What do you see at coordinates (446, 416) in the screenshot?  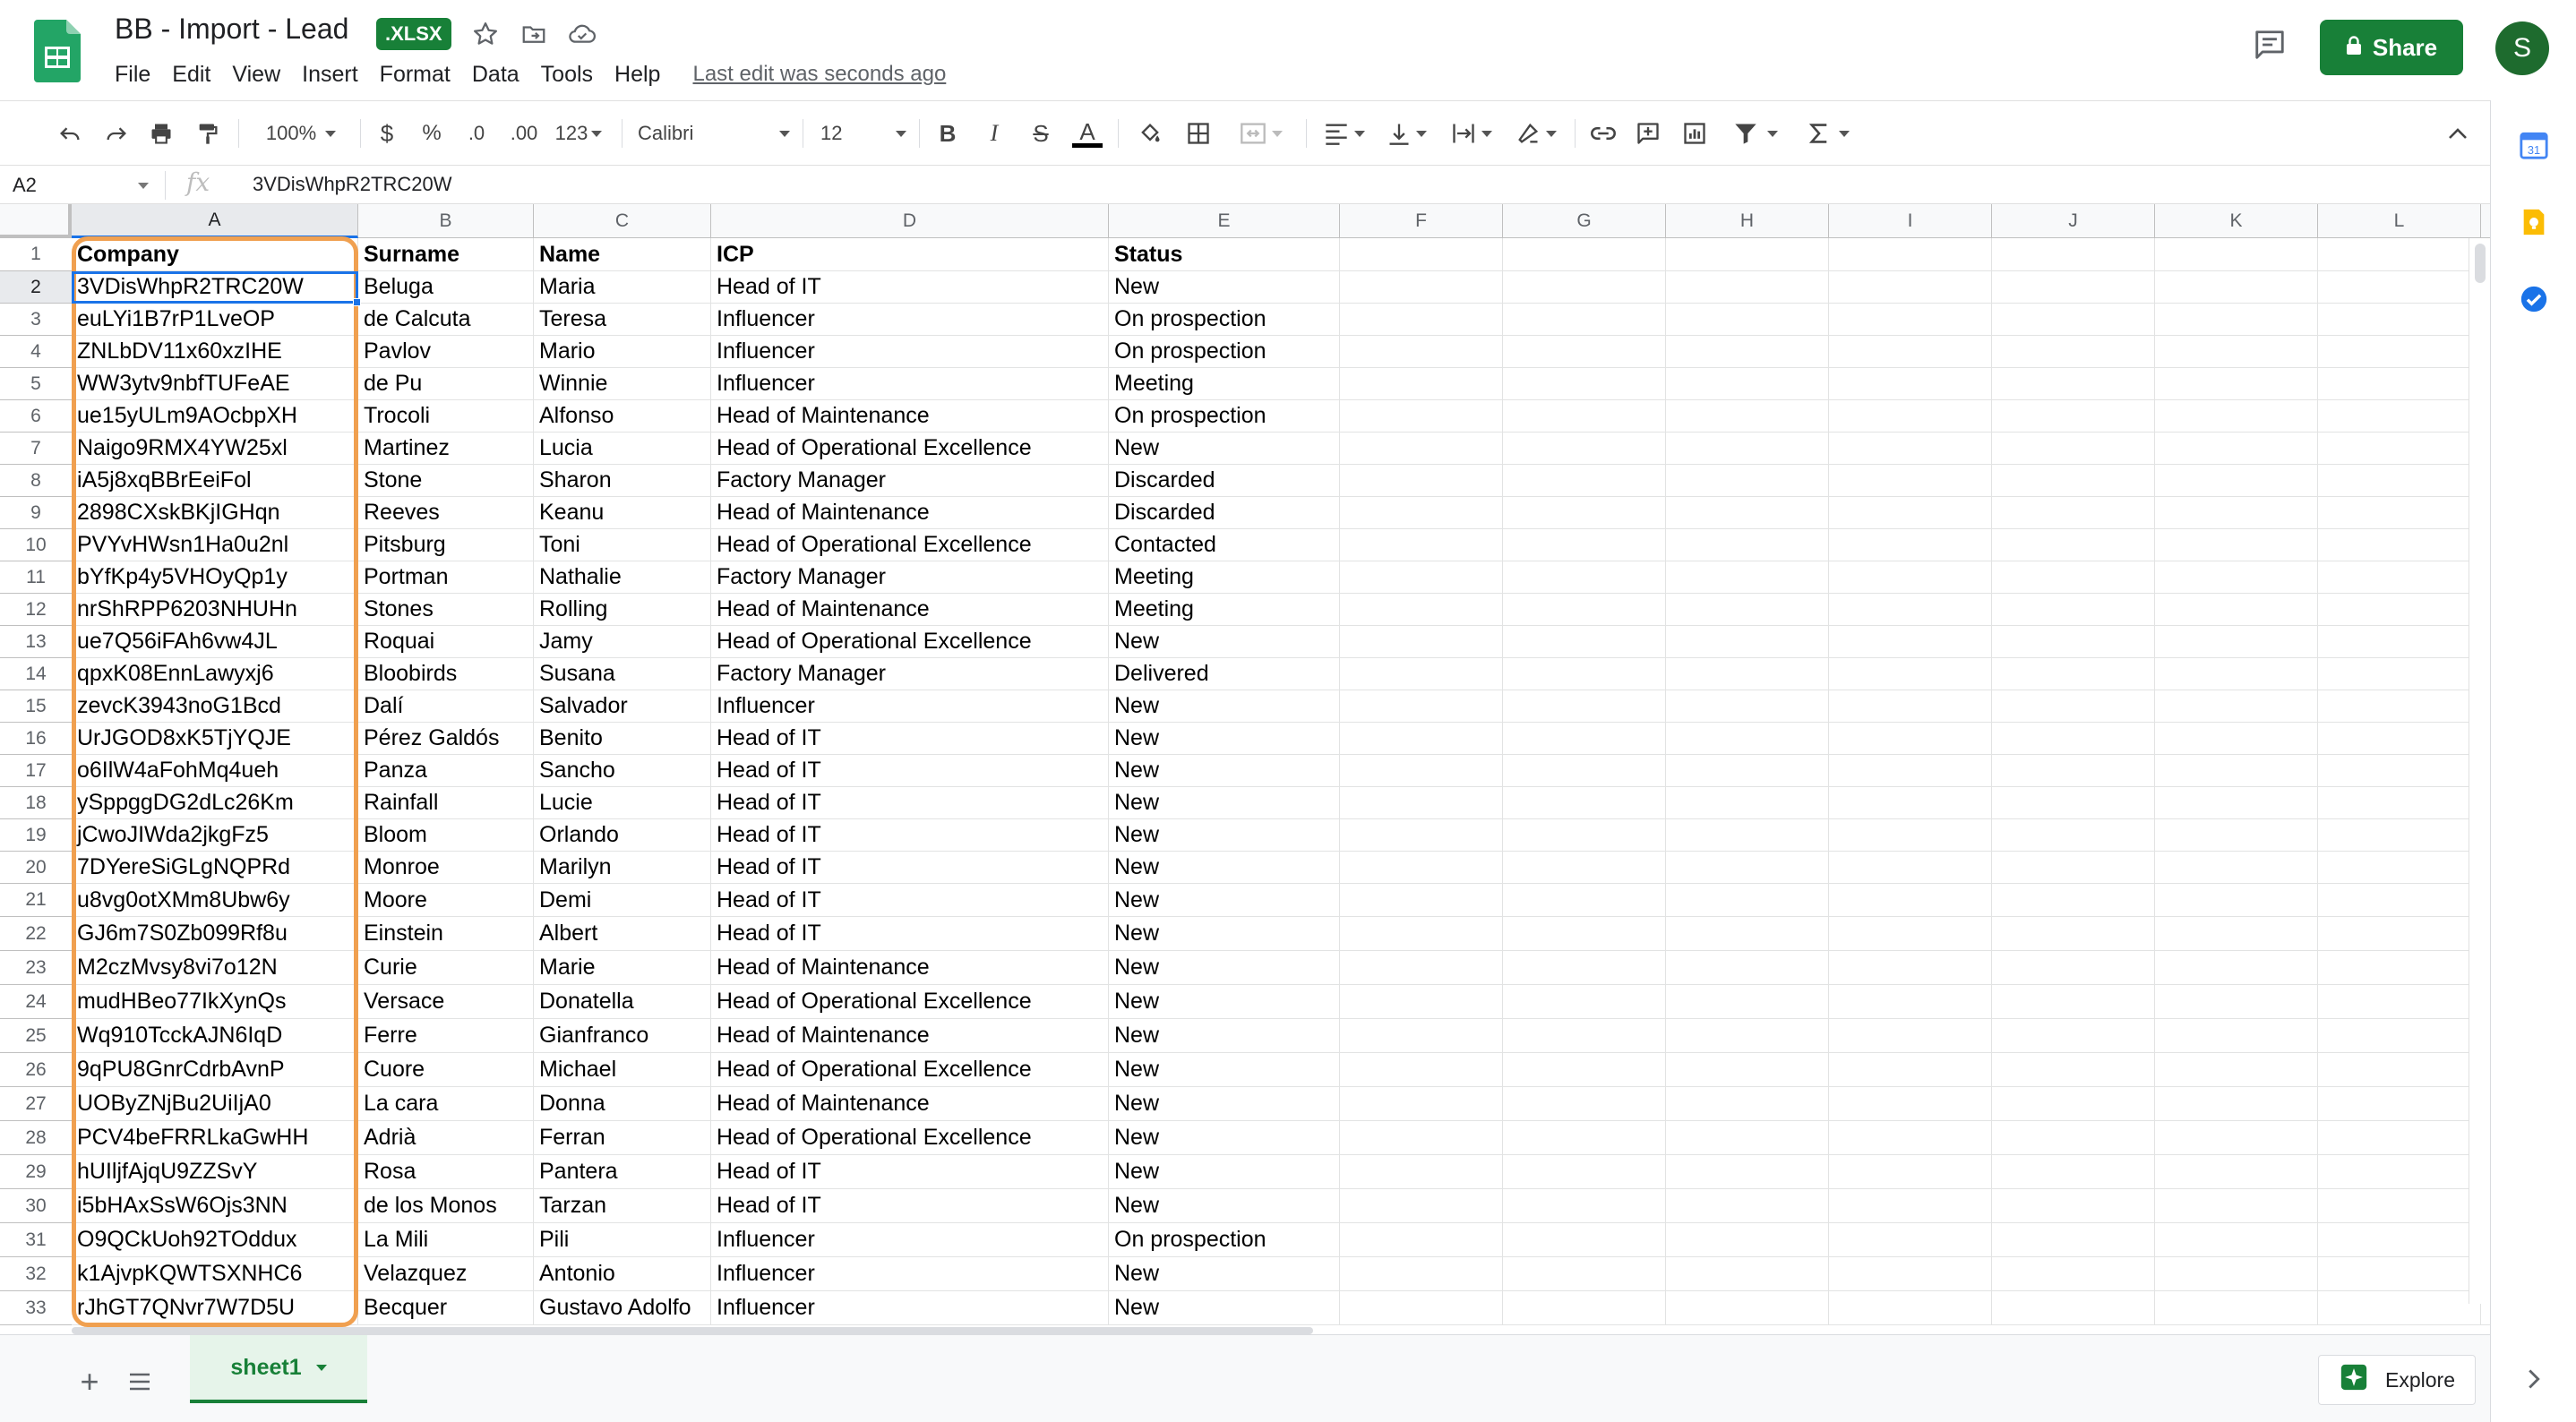 I see `cell-b6: Trocoli` at bounding box center [446, 416].